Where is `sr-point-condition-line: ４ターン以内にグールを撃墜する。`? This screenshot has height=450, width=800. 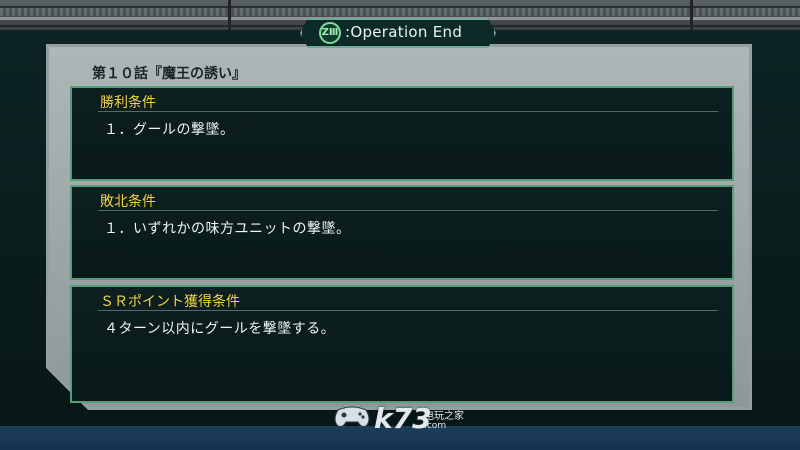 sr-point-condition-line: ４ターン以内にグールを撃墜する。 is located at coordinates (220, 329).